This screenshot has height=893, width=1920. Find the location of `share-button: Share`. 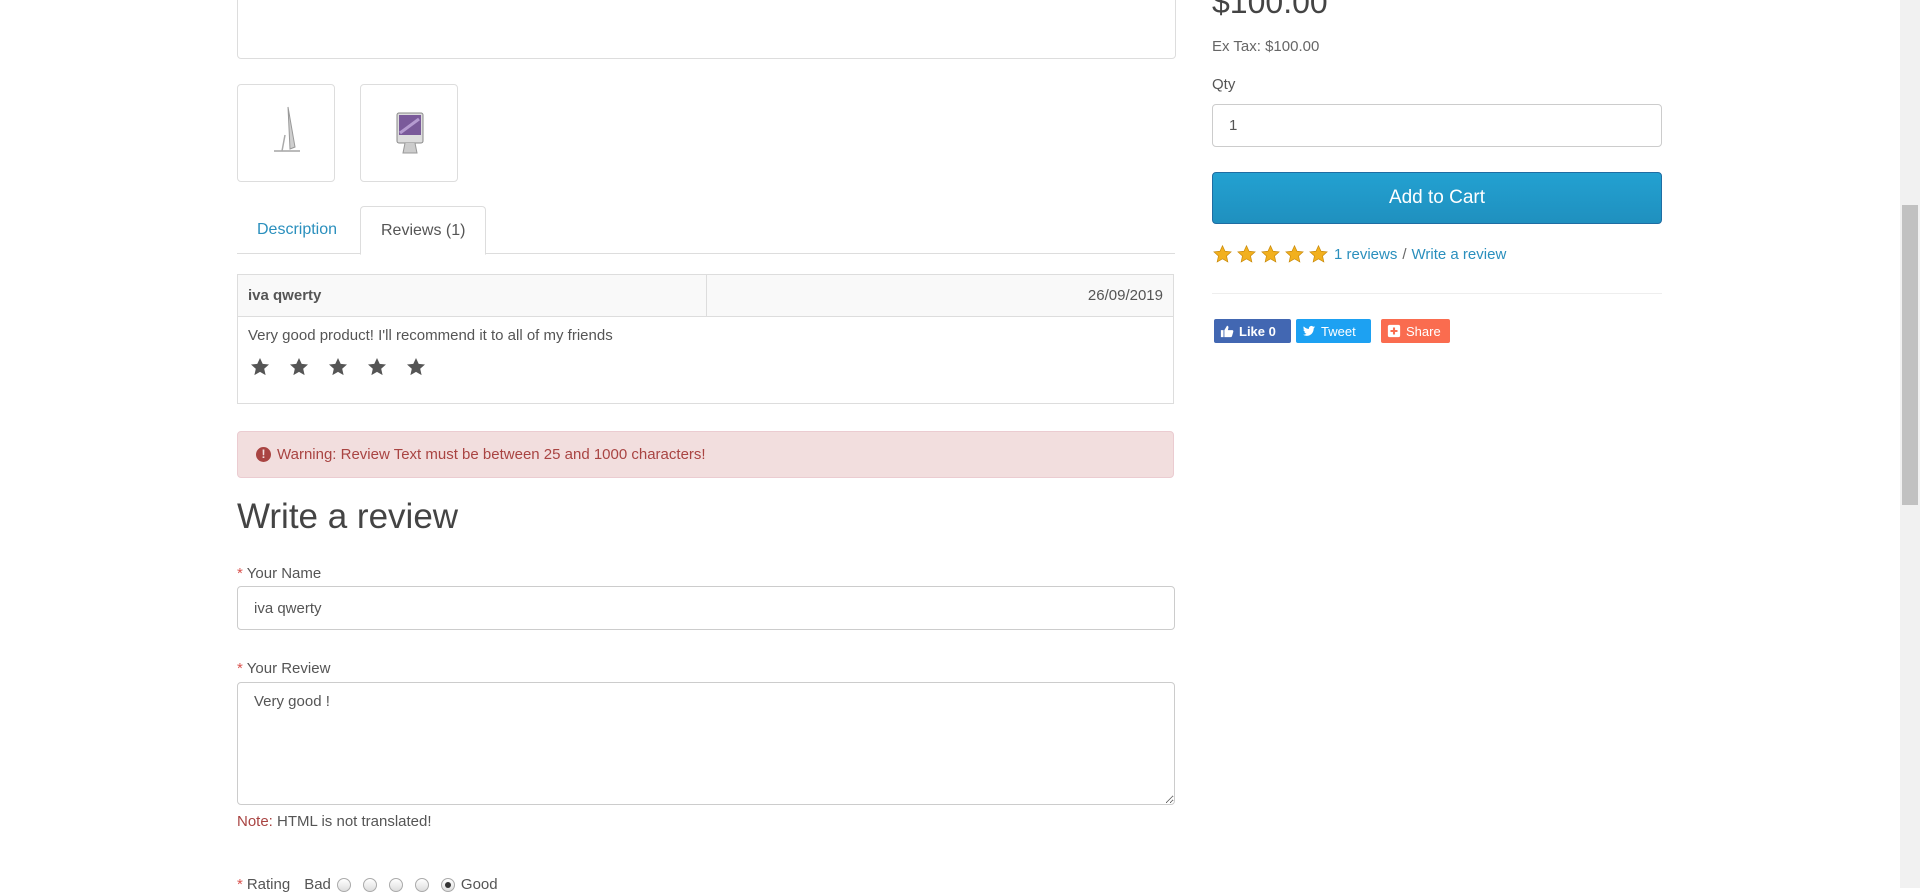

share-button: Share is located at coordinates (1415, 331).